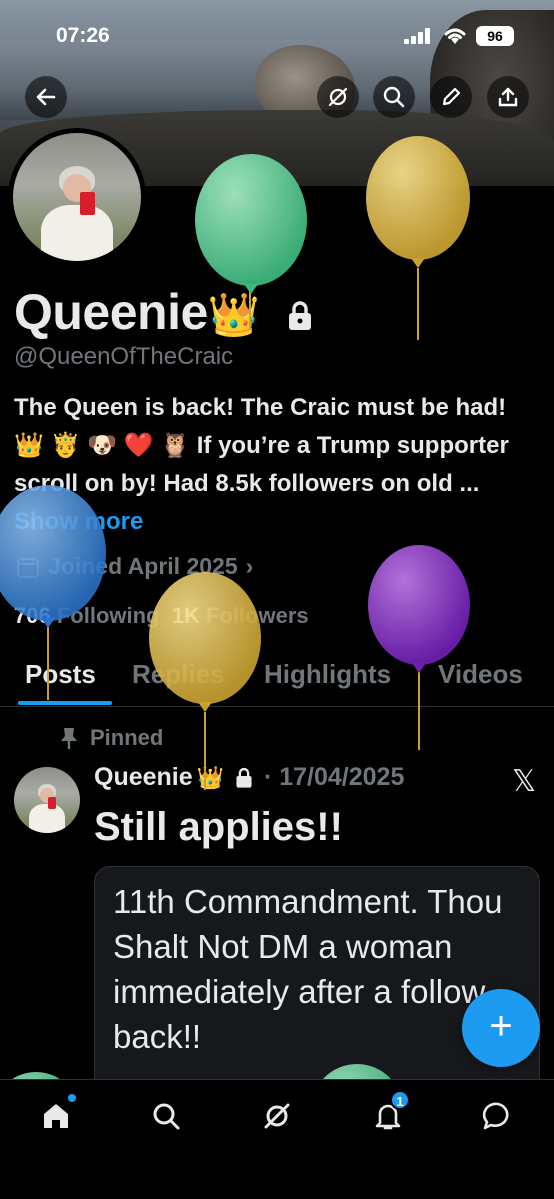 The image size is (554, 1199). I want to click on post-header: Queenie 👑 · 17/04/2025, so click(249, 777).